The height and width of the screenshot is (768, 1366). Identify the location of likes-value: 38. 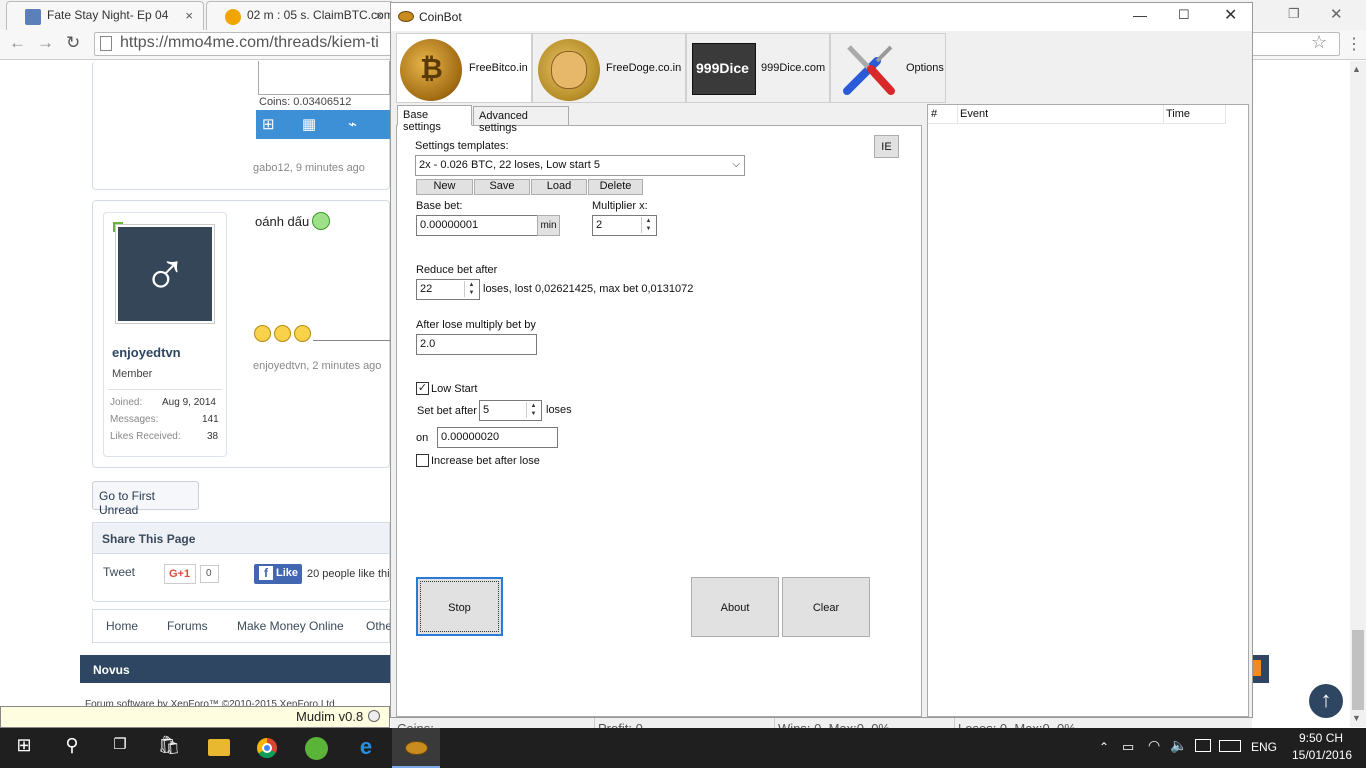
(213, 436).